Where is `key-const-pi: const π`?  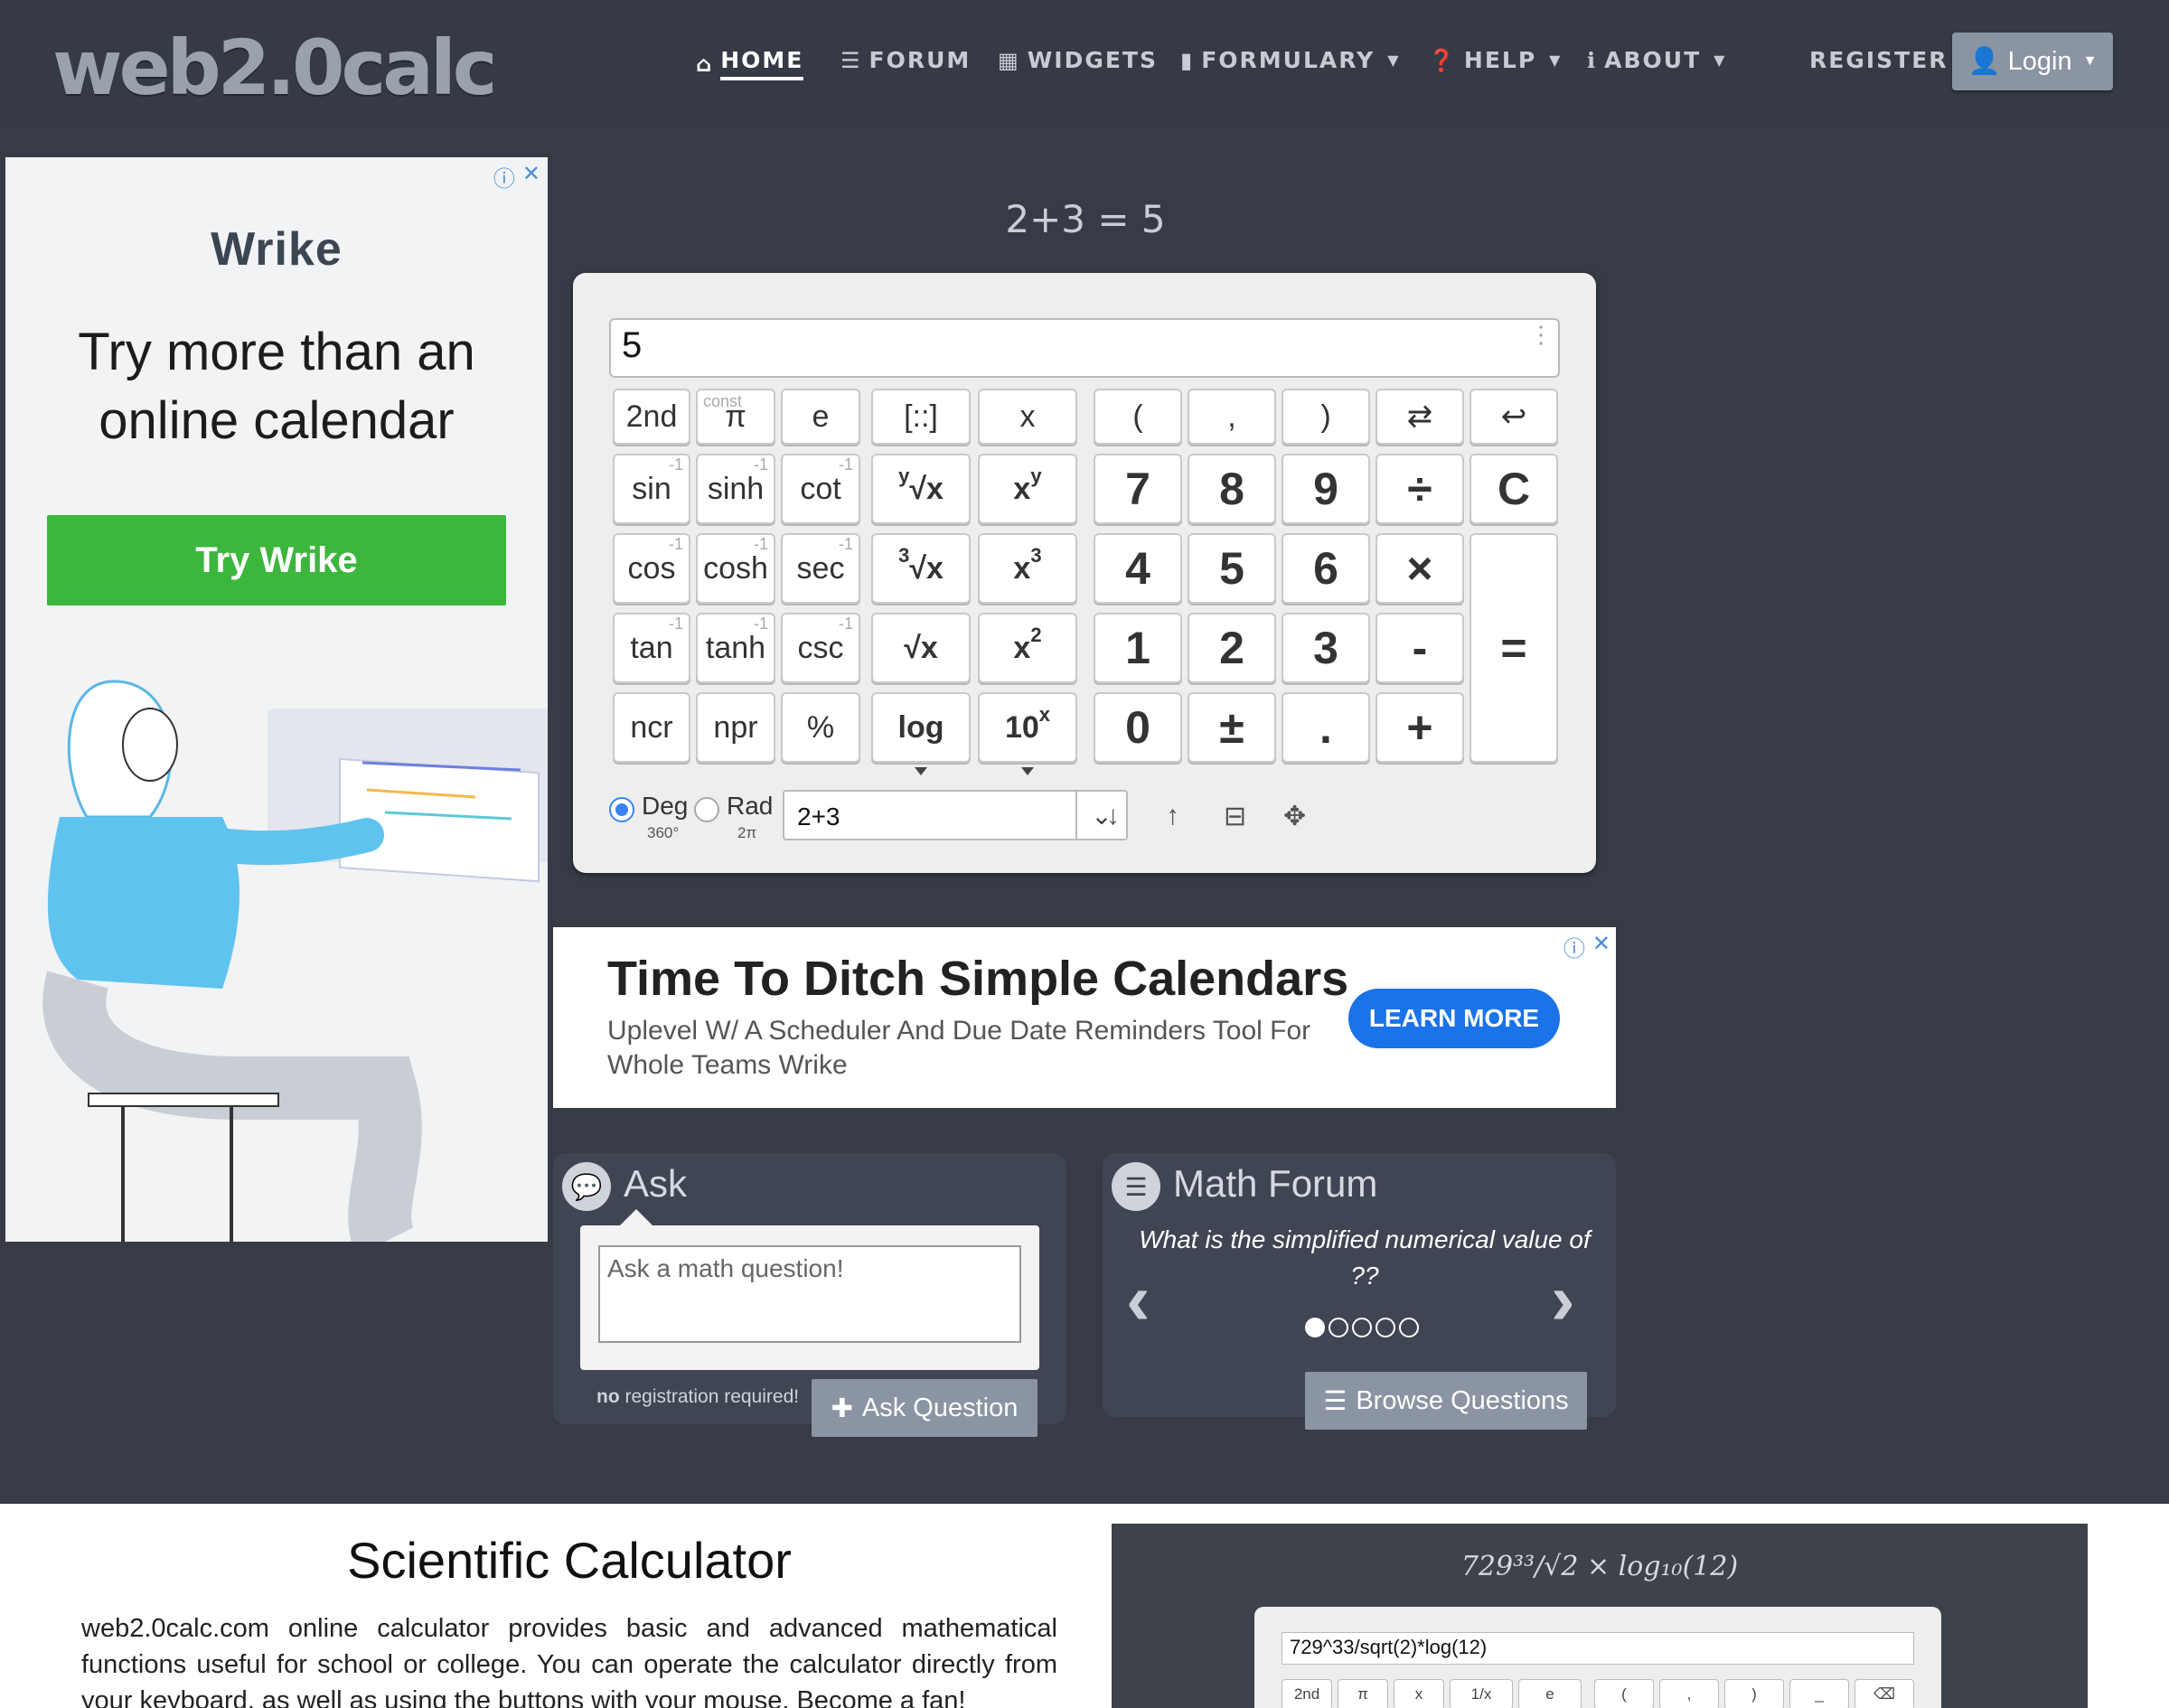 key-const-pi: const π is located at coordinates (735, 417).